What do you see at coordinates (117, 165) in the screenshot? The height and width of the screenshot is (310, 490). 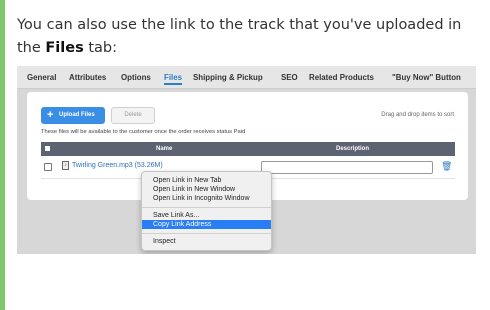 I see `file-link: Twirling Green.mp3 (53.26M)` at bounding box center [117, 165].